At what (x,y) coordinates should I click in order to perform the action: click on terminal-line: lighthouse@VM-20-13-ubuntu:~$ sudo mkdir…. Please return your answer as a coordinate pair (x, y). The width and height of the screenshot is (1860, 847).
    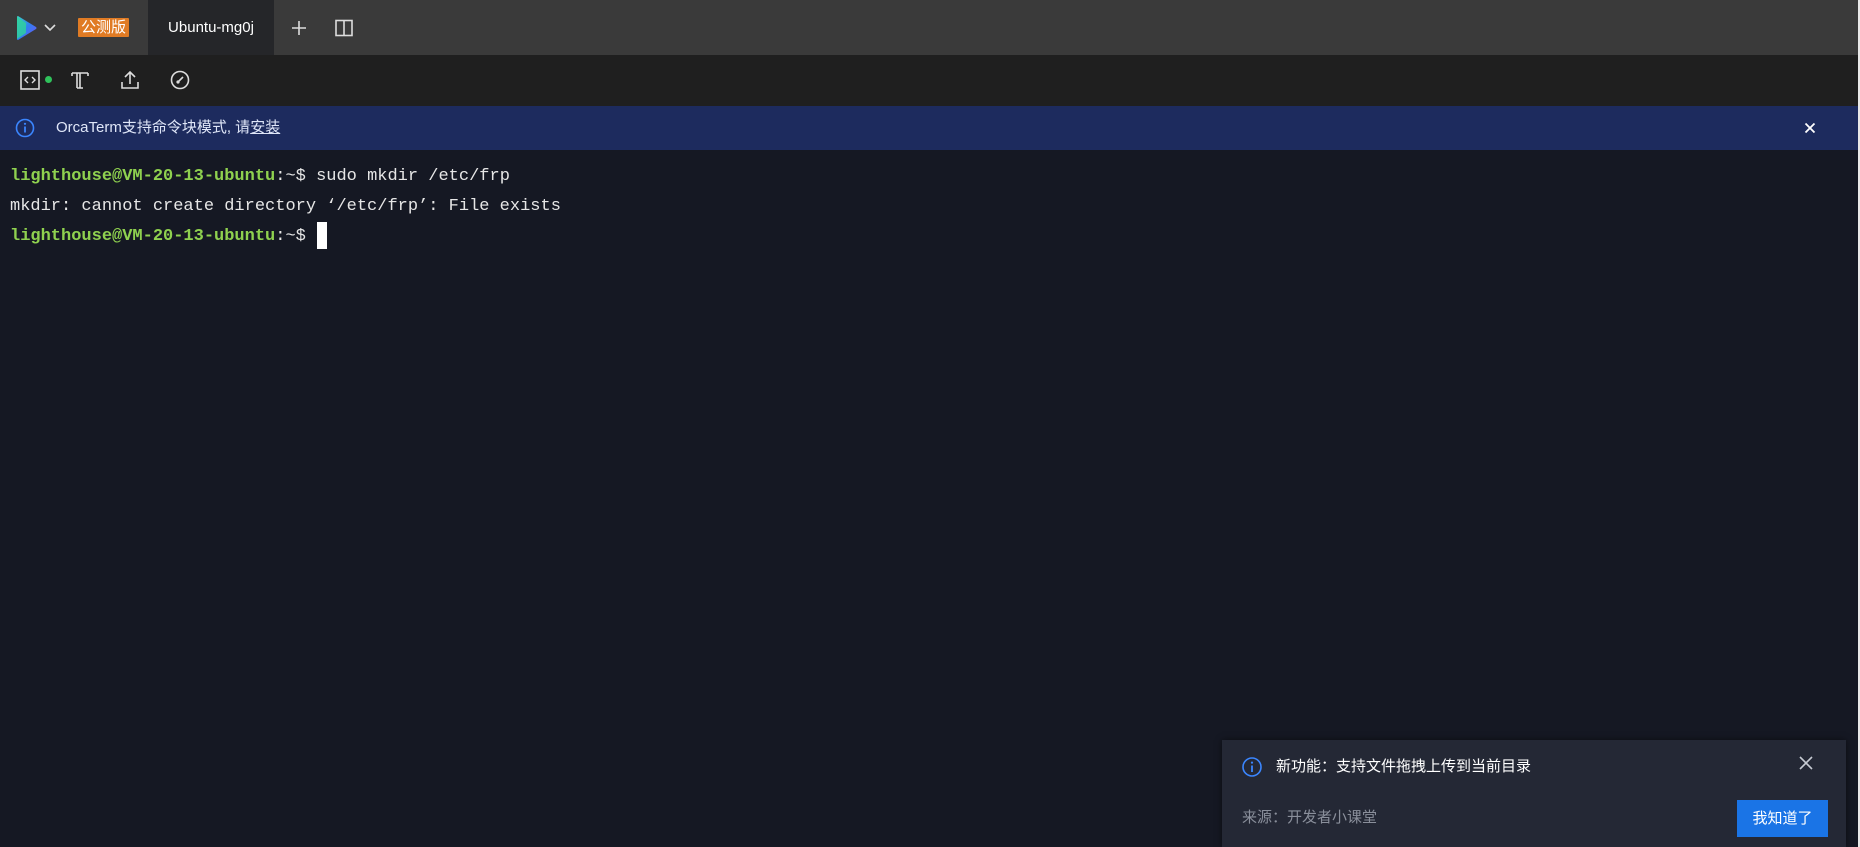
    Looking at the image, I should click on (260, 177).